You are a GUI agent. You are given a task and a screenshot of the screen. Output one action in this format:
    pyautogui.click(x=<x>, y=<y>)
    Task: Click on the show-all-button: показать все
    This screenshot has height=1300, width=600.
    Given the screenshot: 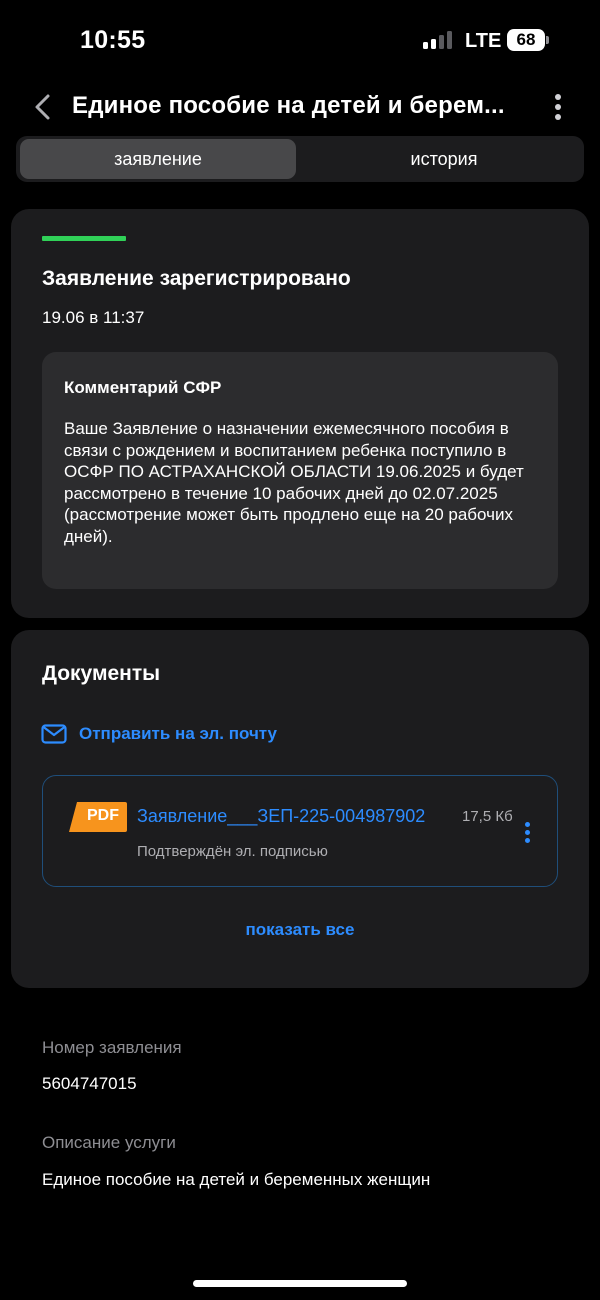 What is the action you would take?
    pyautogui.click(x=300, y=930)
    